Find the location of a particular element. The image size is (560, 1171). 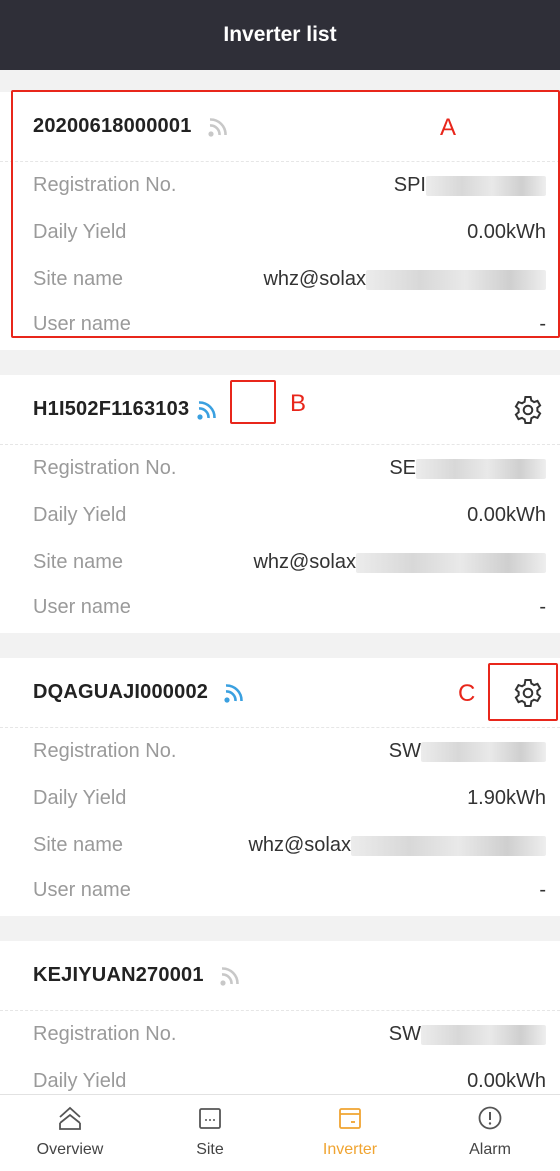

registration-row: Registration No. SE is located at coordinates (280, 468).